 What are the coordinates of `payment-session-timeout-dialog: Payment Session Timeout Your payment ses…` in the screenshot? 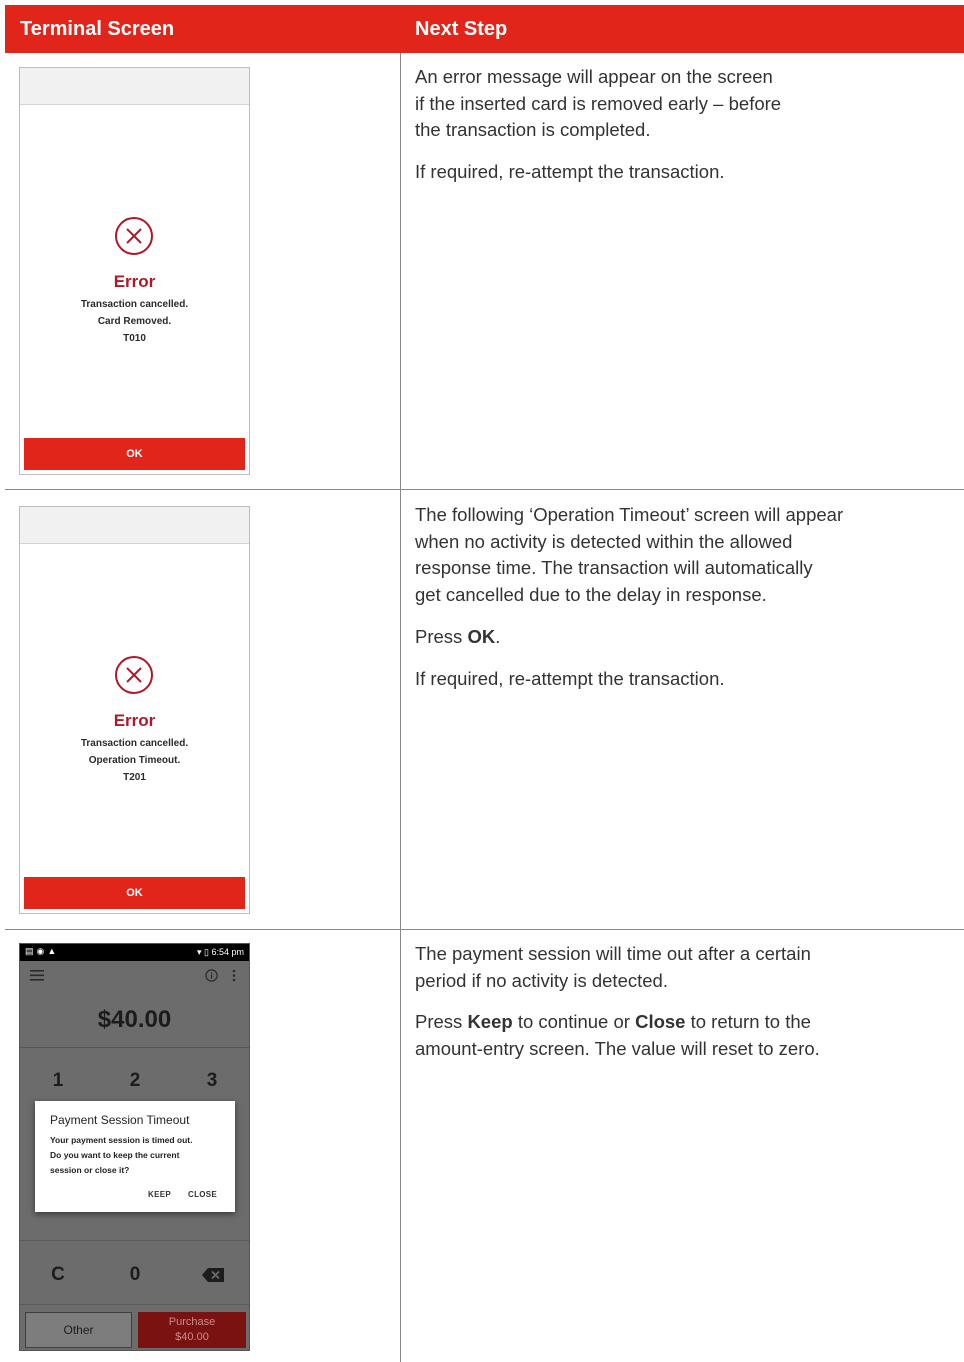 It's located at (135, 1156).